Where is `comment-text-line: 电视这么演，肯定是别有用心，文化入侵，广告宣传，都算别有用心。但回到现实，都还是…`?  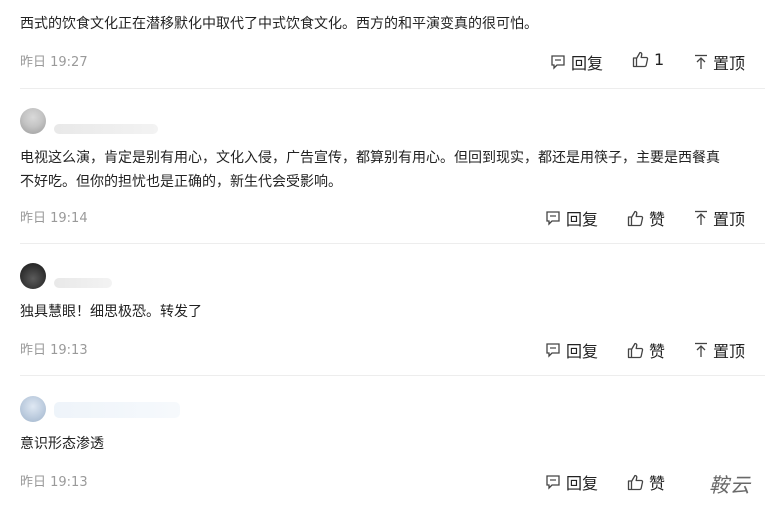
comment-text-line: 电视这么演，肯定是别有用心，文化入侵，广告宣传，都算别有用心。但回到现实，都还是… is located at coordinates (370, 158).